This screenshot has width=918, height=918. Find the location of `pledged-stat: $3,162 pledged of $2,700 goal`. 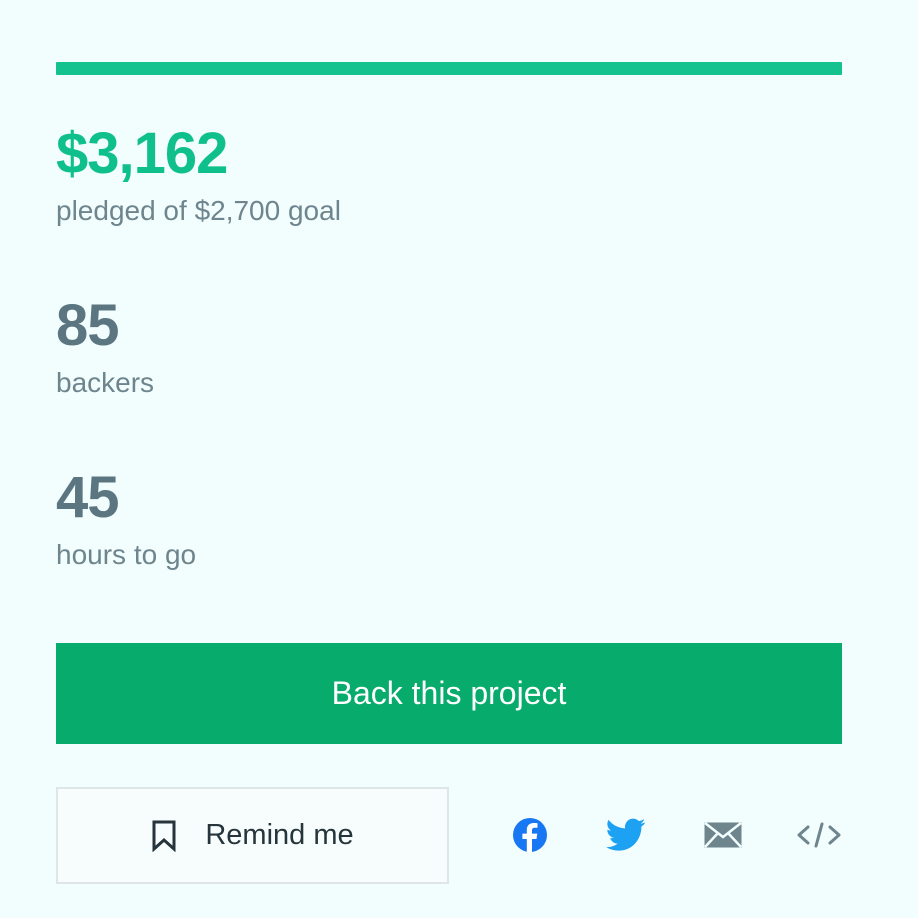

pledged-stat: $3,162 pledged of $2,700 goal is located at coordinates (198, 176).